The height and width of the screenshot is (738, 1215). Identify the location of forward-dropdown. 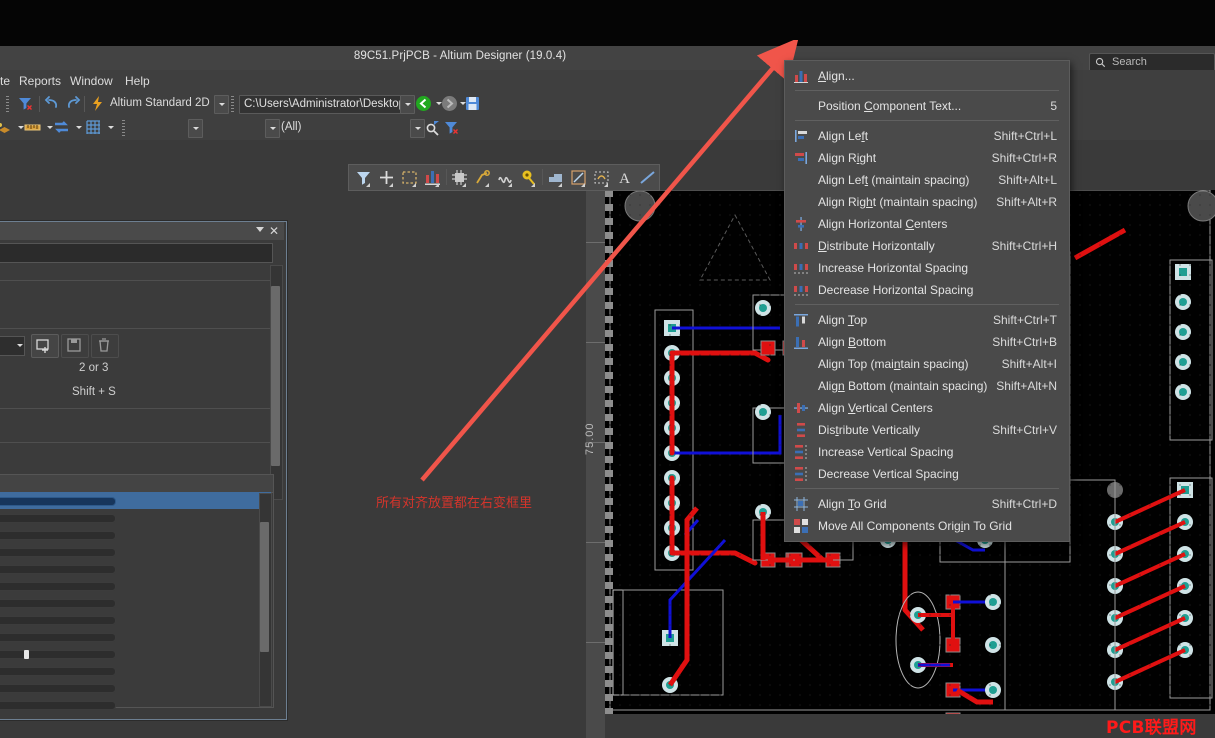
(461, 103).